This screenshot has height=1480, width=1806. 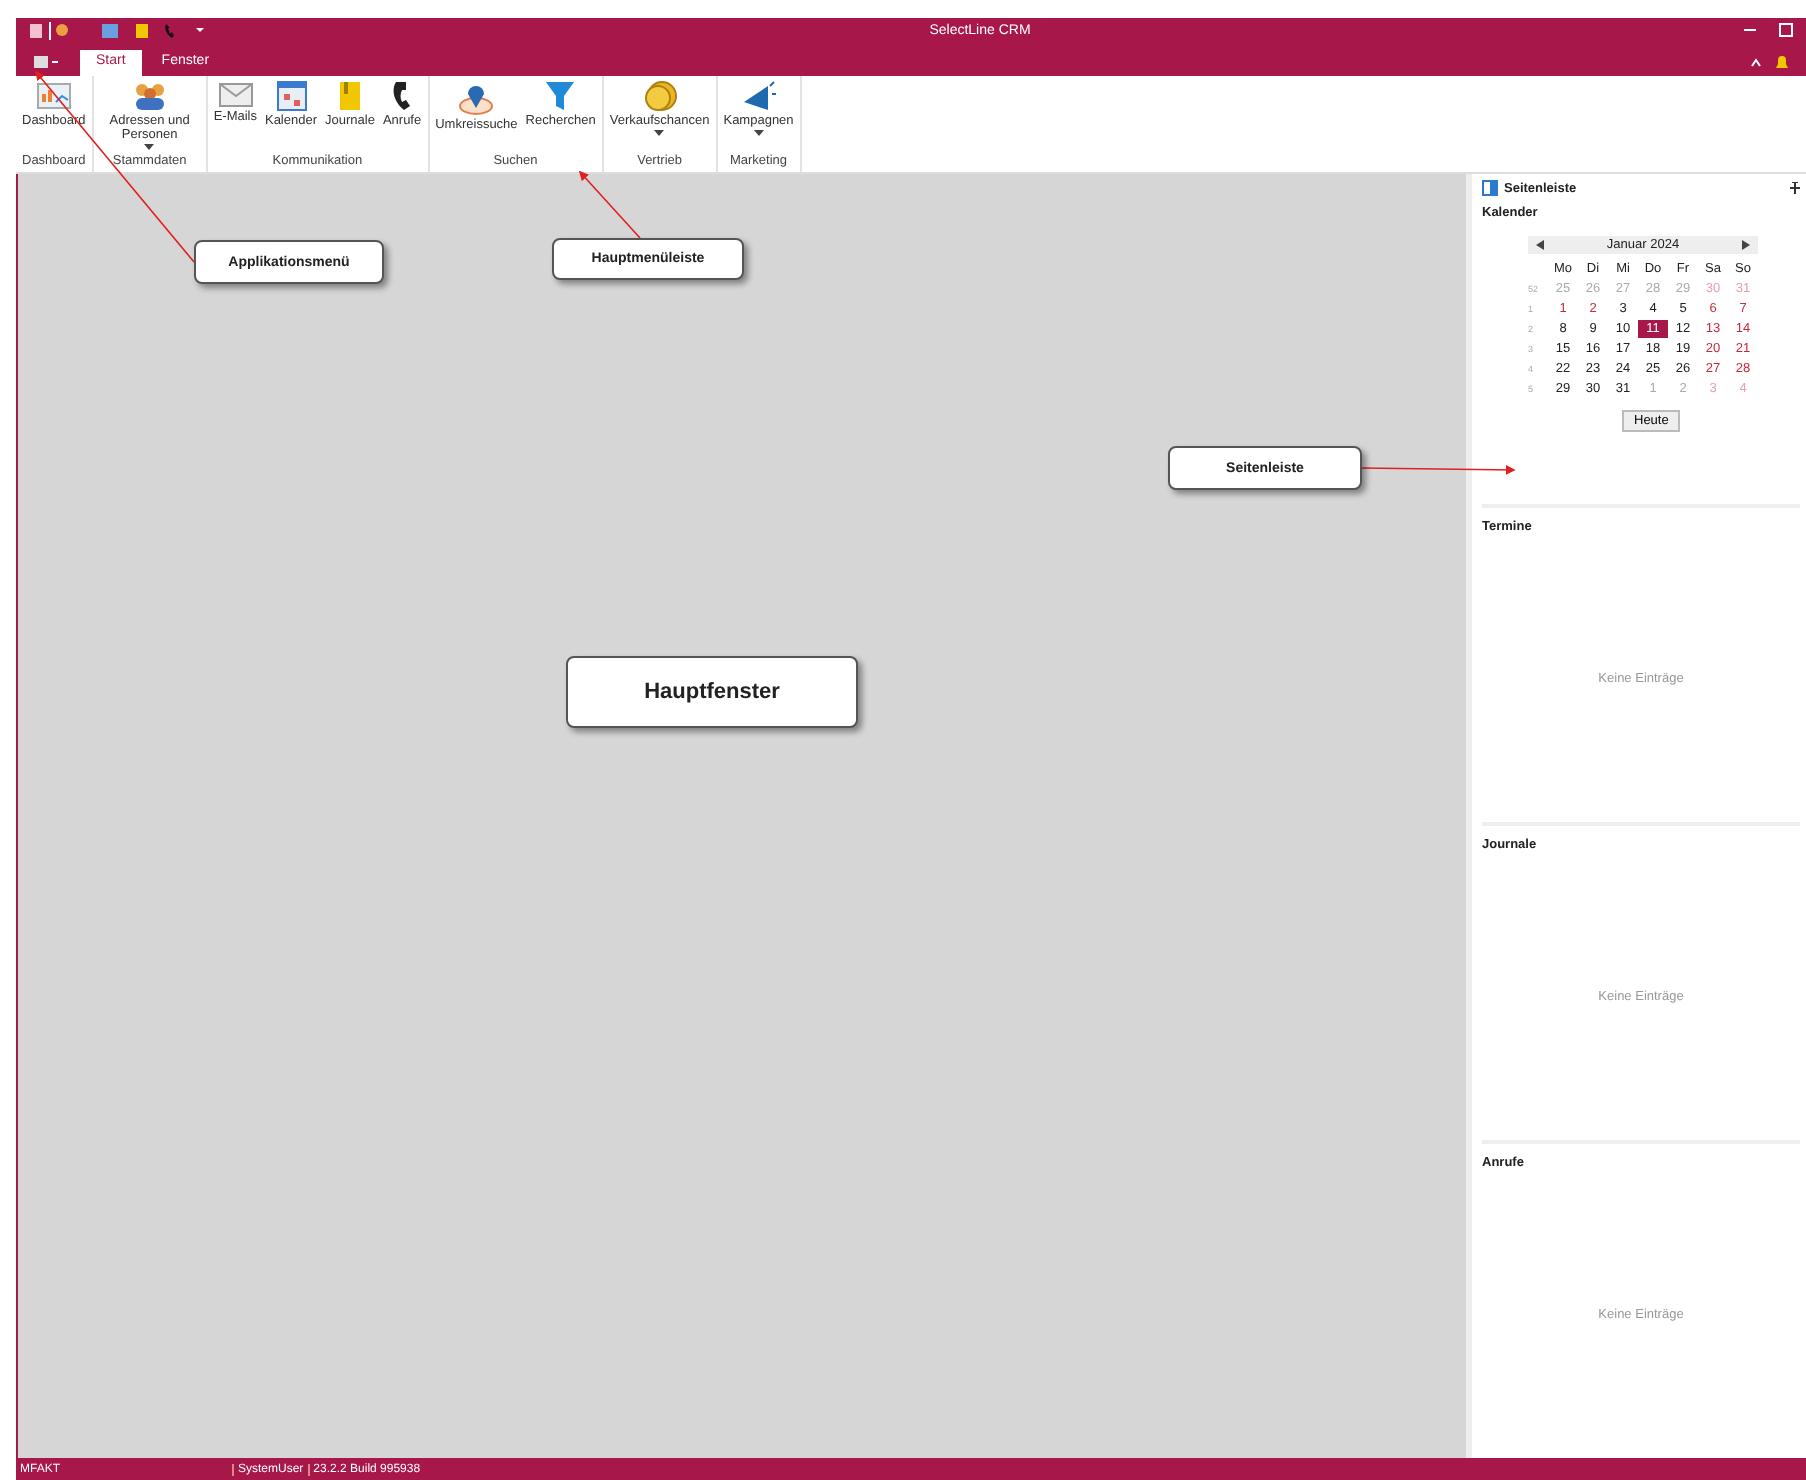 What do you see at coordinates (609, 204) in the screenshot?
I see `callout-arrow` at bounding box center [609, 204].